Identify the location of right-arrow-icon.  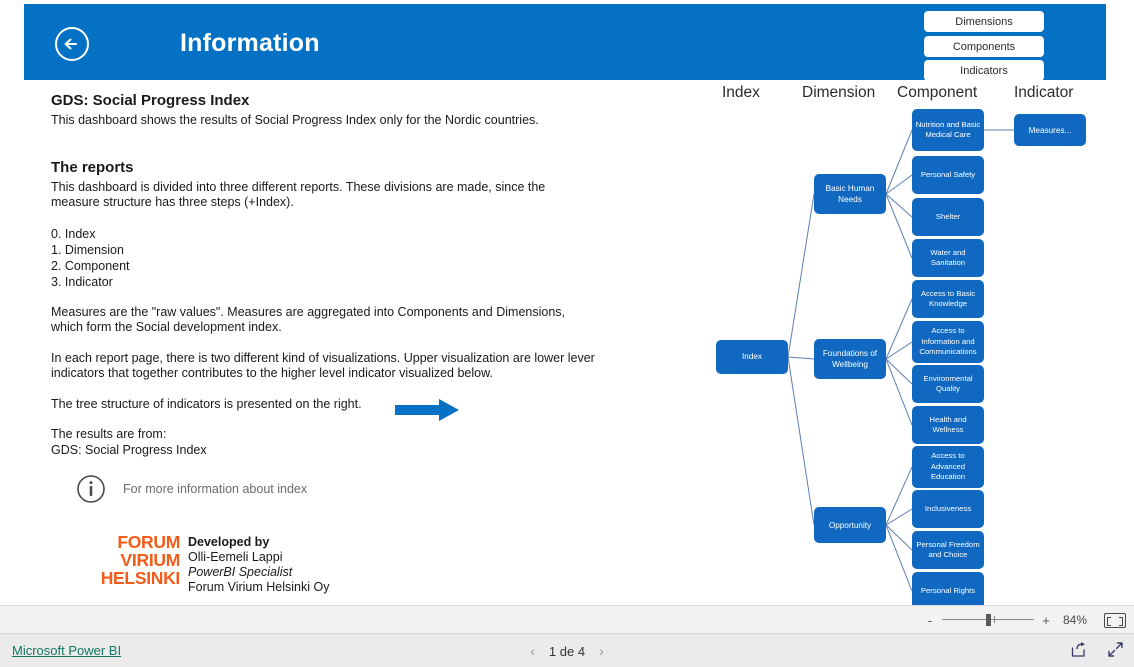
(427, 412).